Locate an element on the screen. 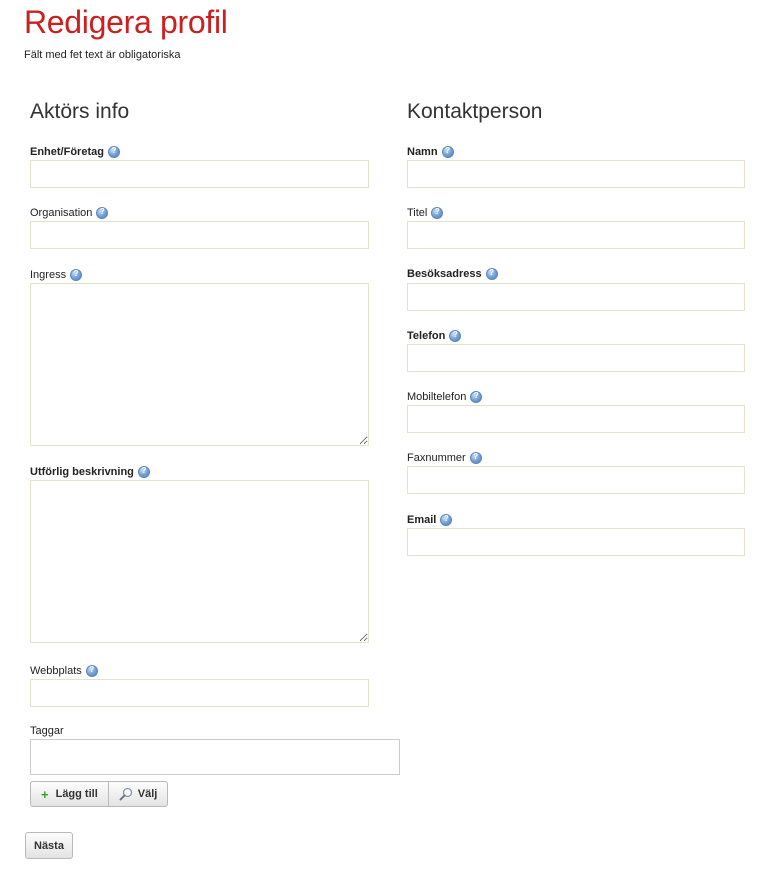  organisation-label: Organisation is located at coordinates (69, 213).